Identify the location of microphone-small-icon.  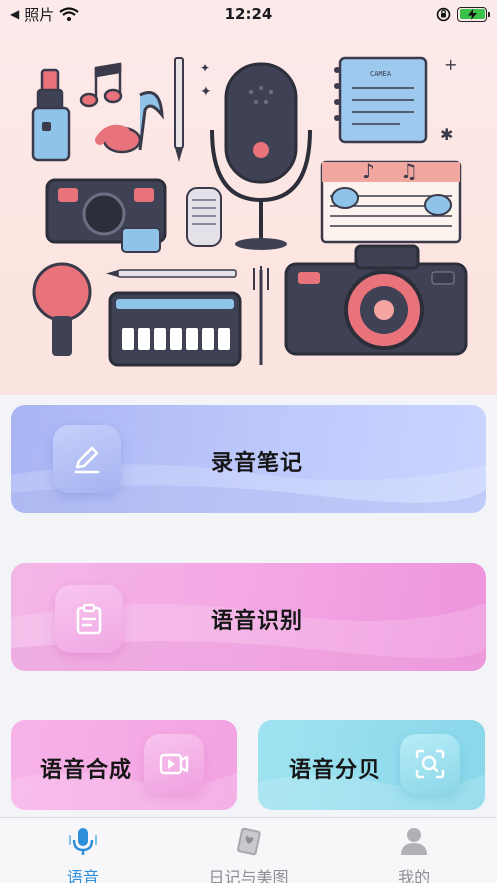
(204, 217).